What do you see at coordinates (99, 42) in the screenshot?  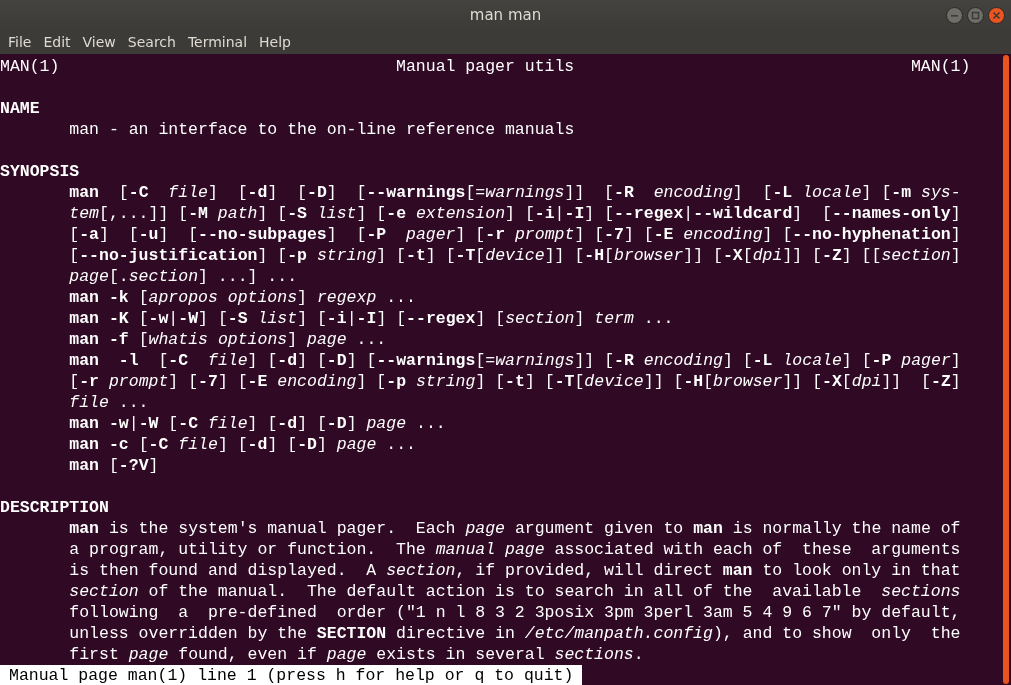 I see `menu-item: View` at bounding box center [99, 42].